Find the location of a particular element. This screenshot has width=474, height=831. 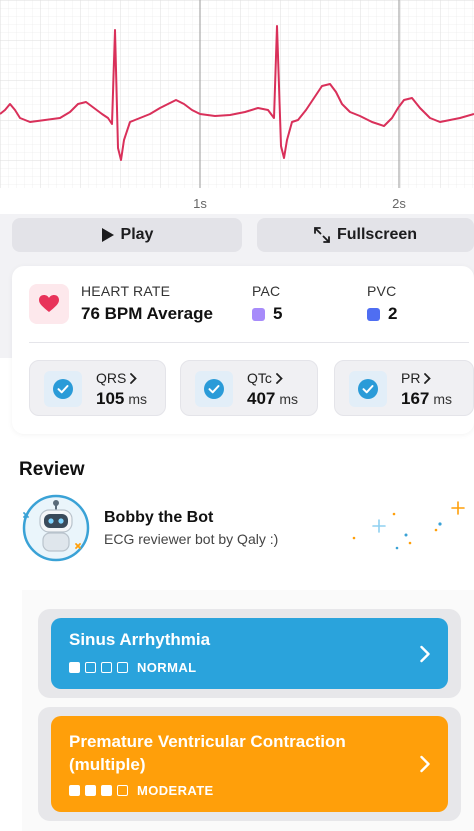

pvc-label: PVC is located at coordinates (382, 291).